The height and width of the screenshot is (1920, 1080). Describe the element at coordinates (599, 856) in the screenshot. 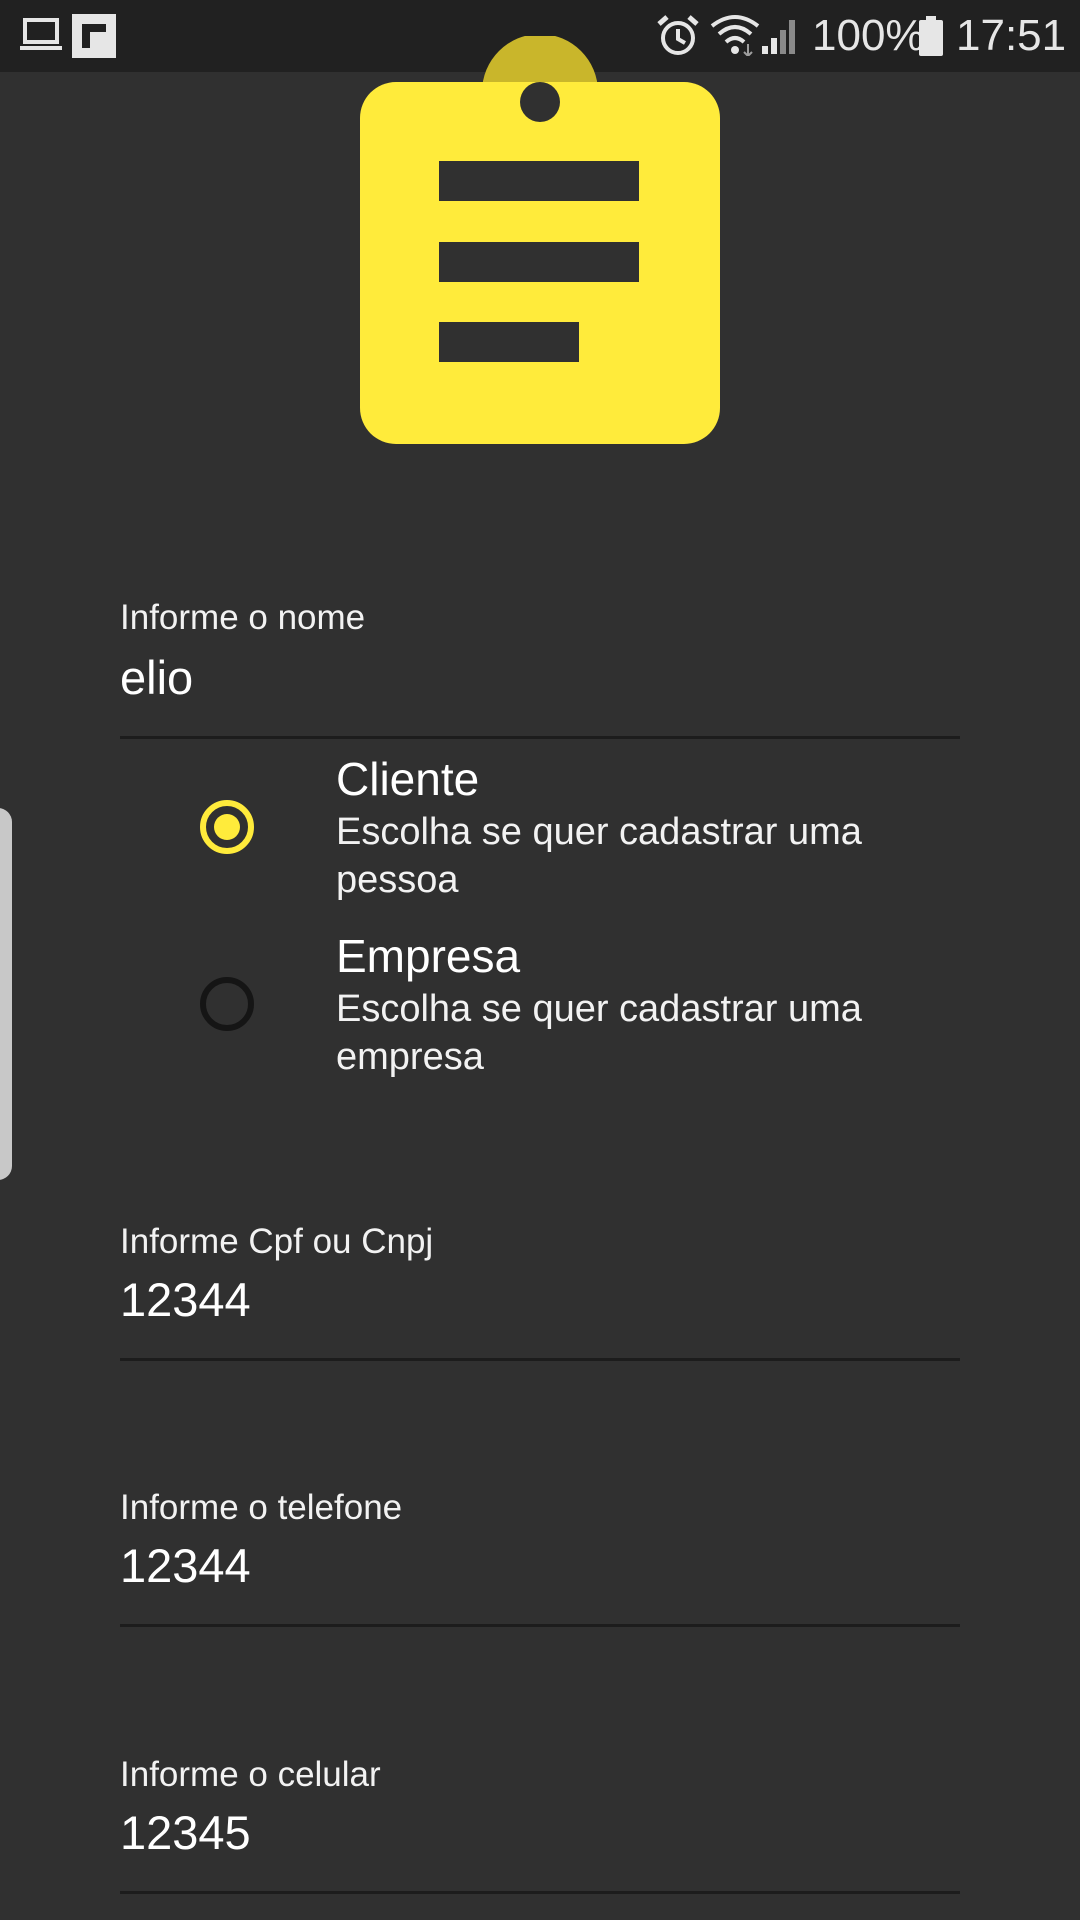

I see `radio-cliente-description: Escolha se quer cadastrar uma pessoa` at that location.